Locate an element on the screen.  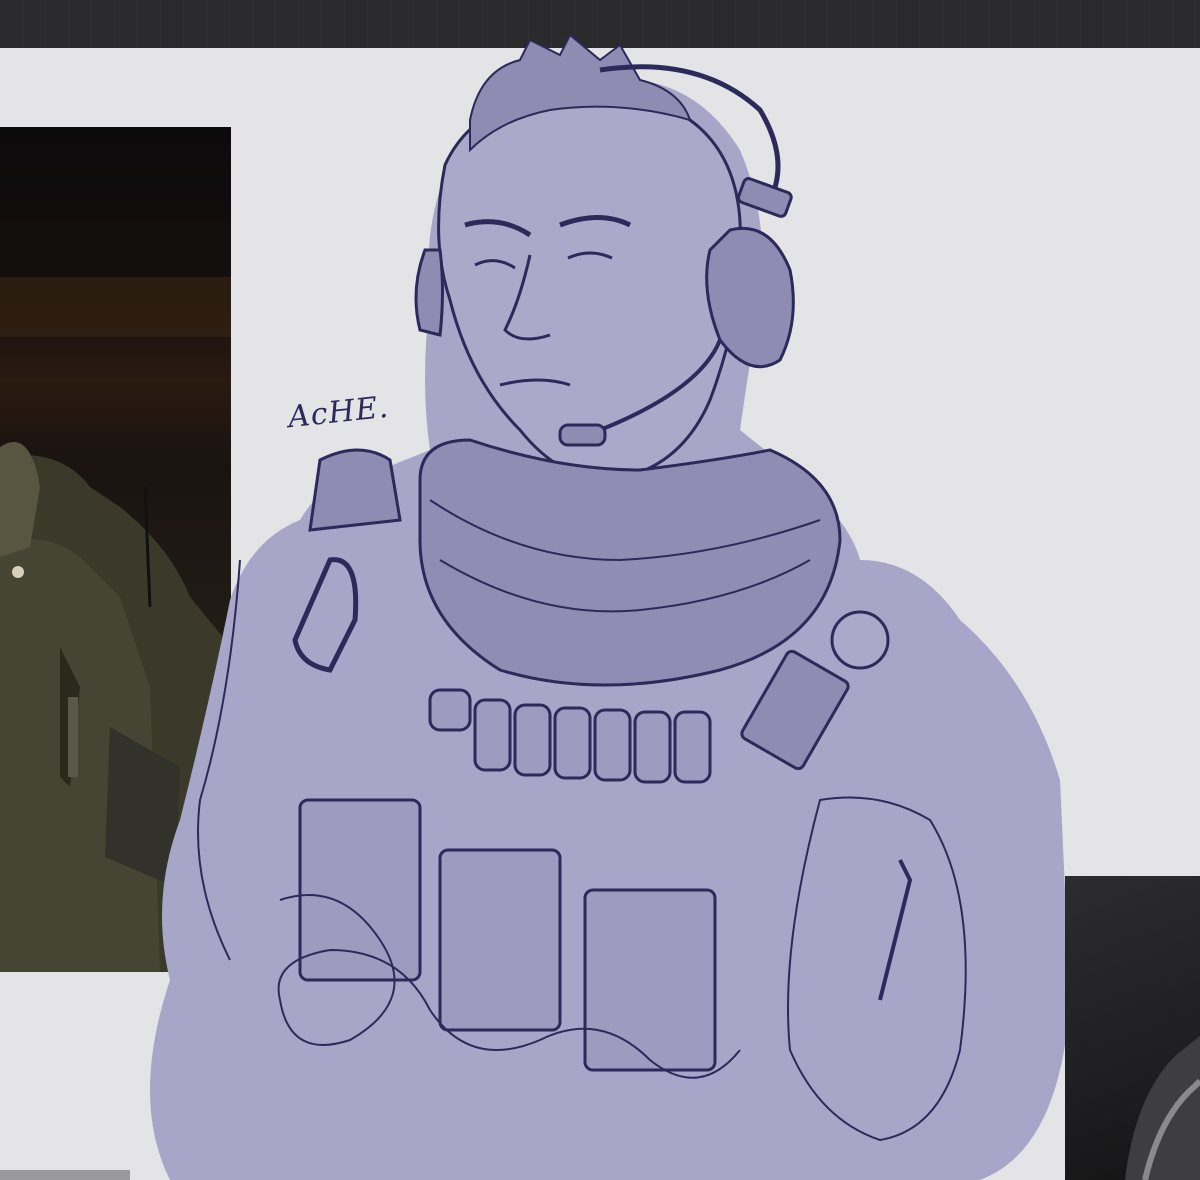
reference-photo-strip is located at coordinates (65, 1175).